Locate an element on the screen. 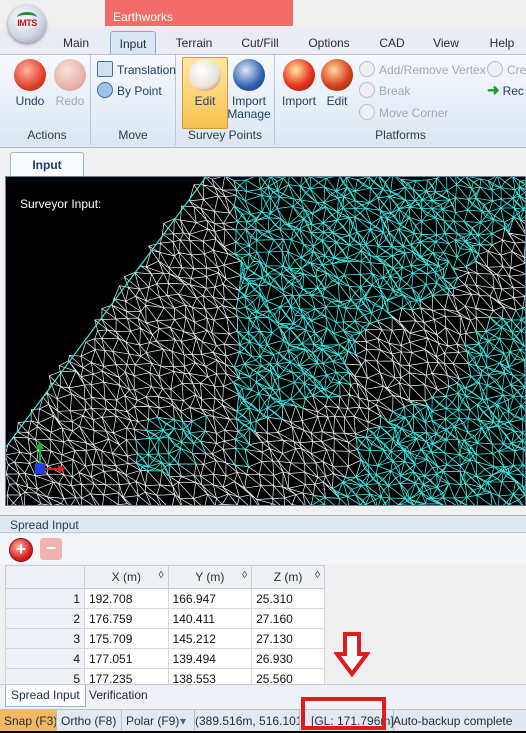 Image resolution: width=526 pixels, height=733 pixels. add-remove-vertex-button: Add/Remove Vertex is located at coordinates (422, 70).